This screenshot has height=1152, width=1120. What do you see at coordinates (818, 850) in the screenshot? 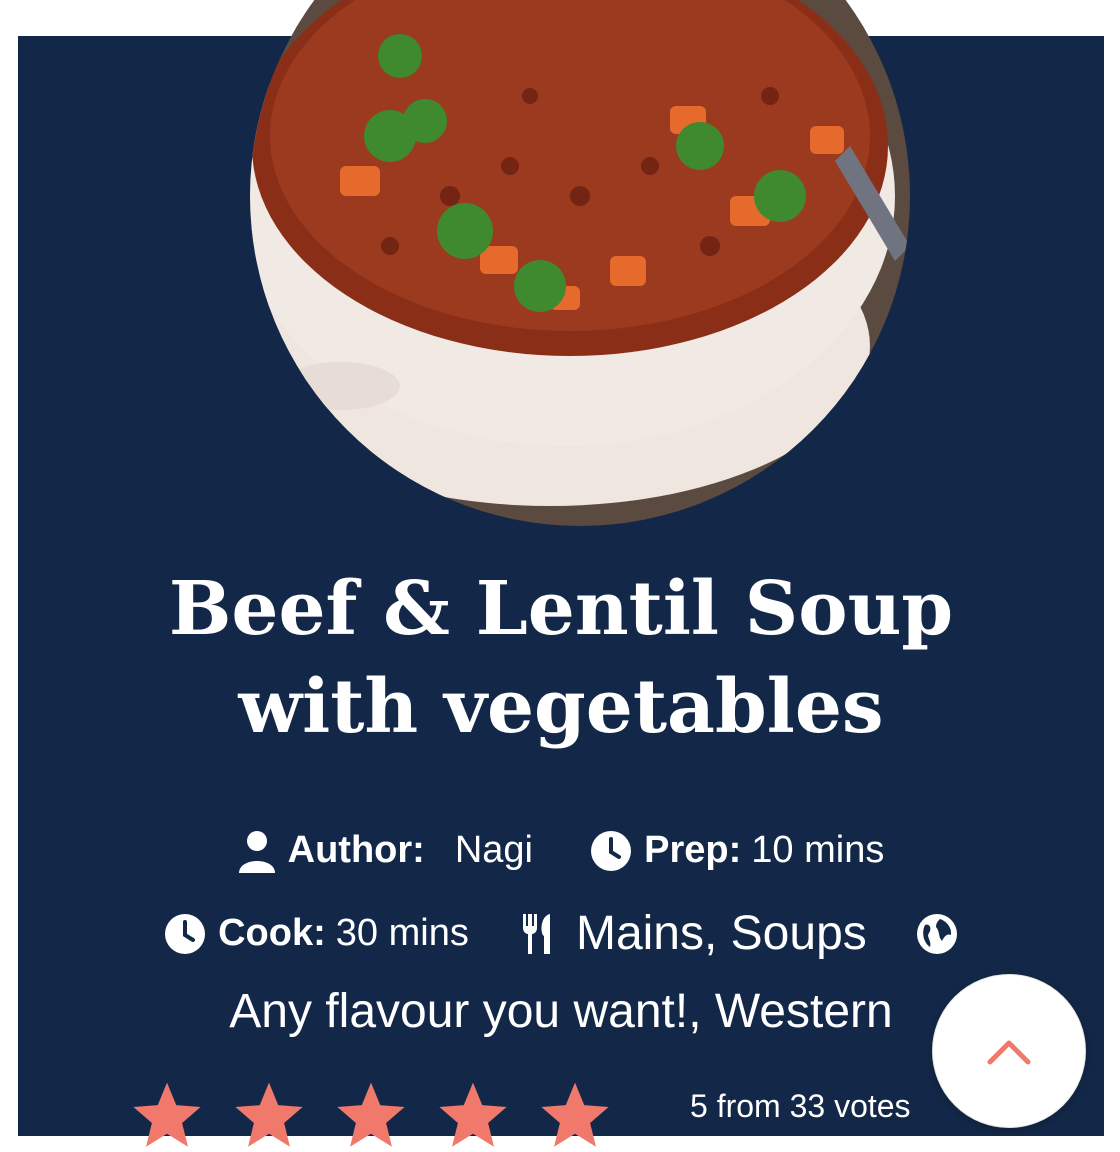
I see `prep-value: 10 mins` at bounding box center [818, 850].